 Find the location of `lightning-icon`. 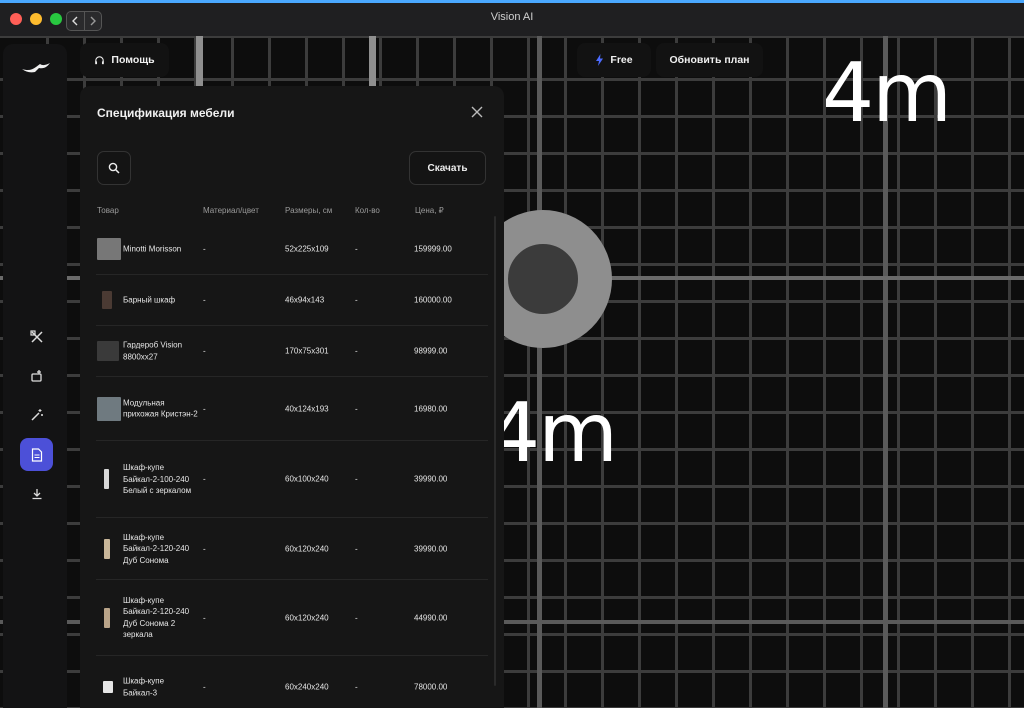

lightning-icon is located at coordinates (600, 60).